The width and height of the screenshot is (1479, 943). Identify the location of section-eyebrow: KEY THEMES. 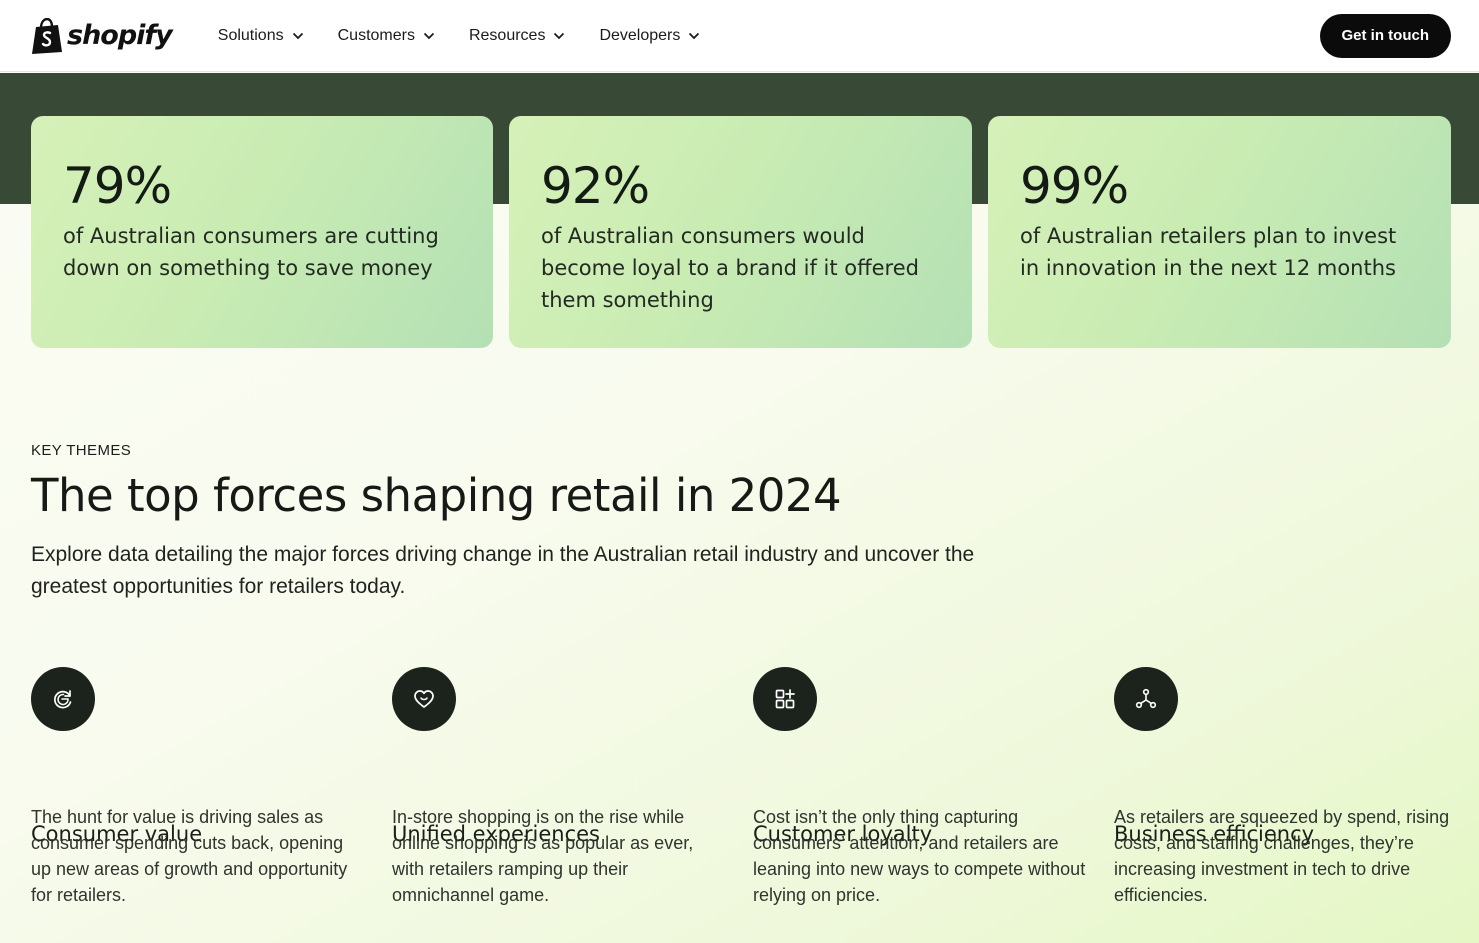
(81, 450).